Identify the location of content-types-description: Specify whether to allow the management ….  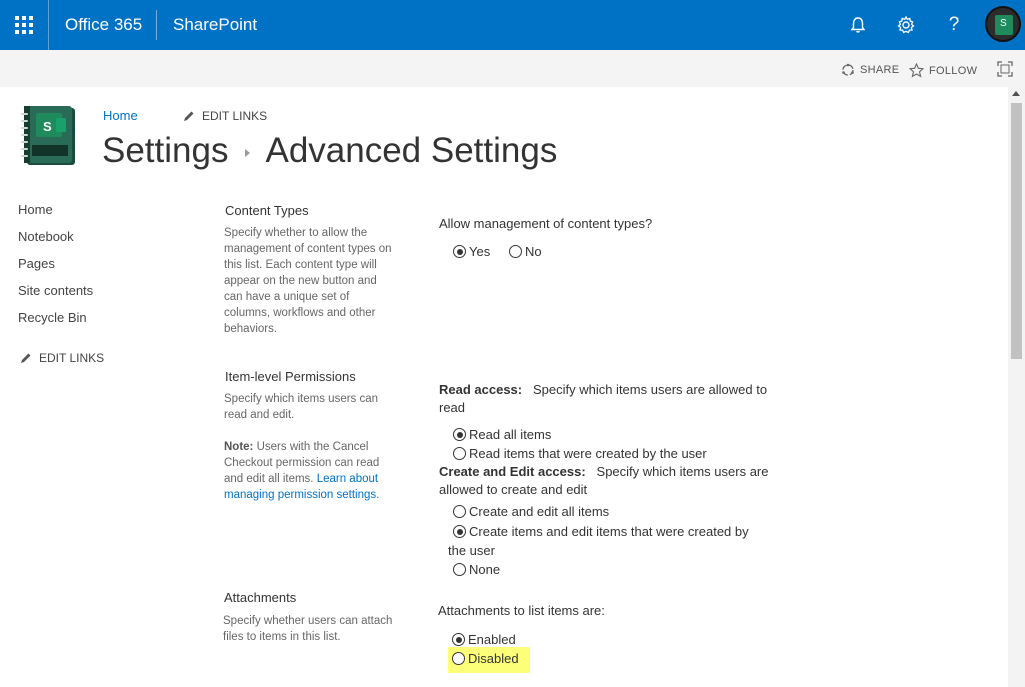
(308, 281).